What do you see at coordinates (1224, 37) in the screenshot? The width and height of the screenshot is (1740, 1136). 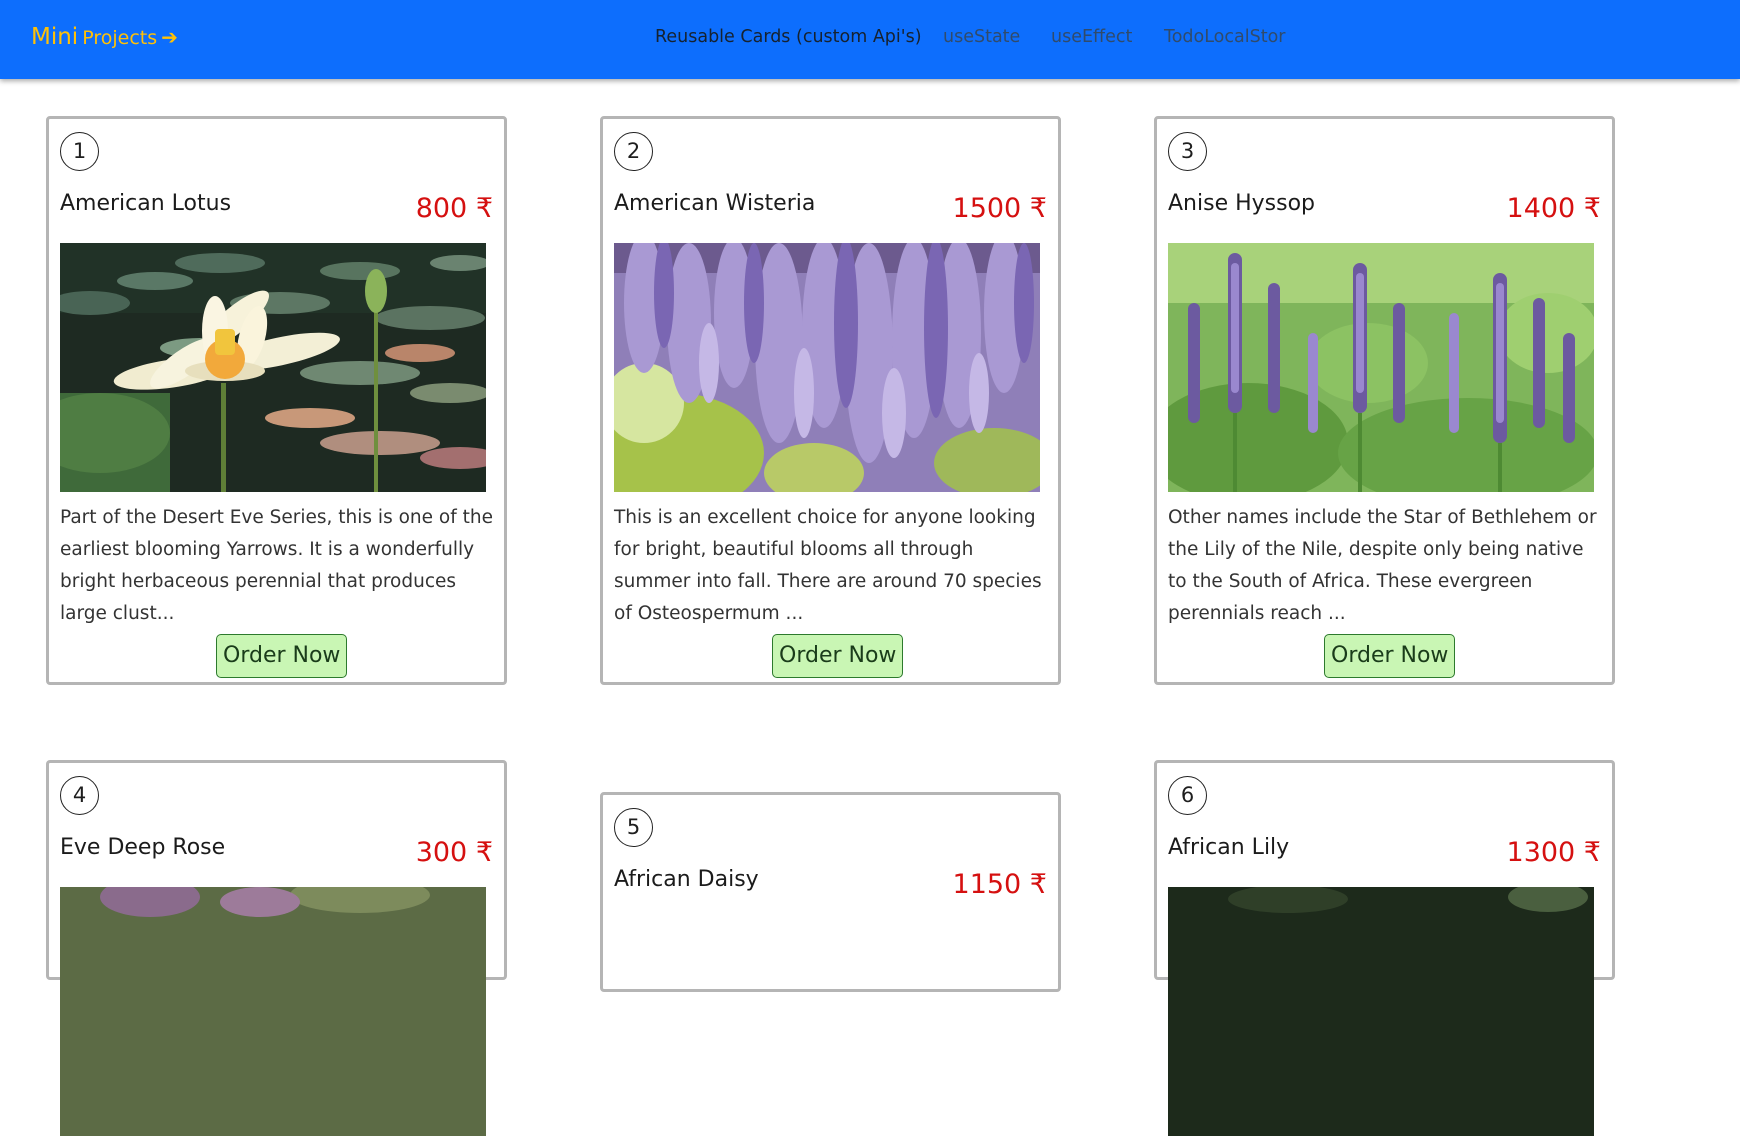 I see `nav-link-todolocalstor: TodoLocalStor` at bounding box center [1224, 37].